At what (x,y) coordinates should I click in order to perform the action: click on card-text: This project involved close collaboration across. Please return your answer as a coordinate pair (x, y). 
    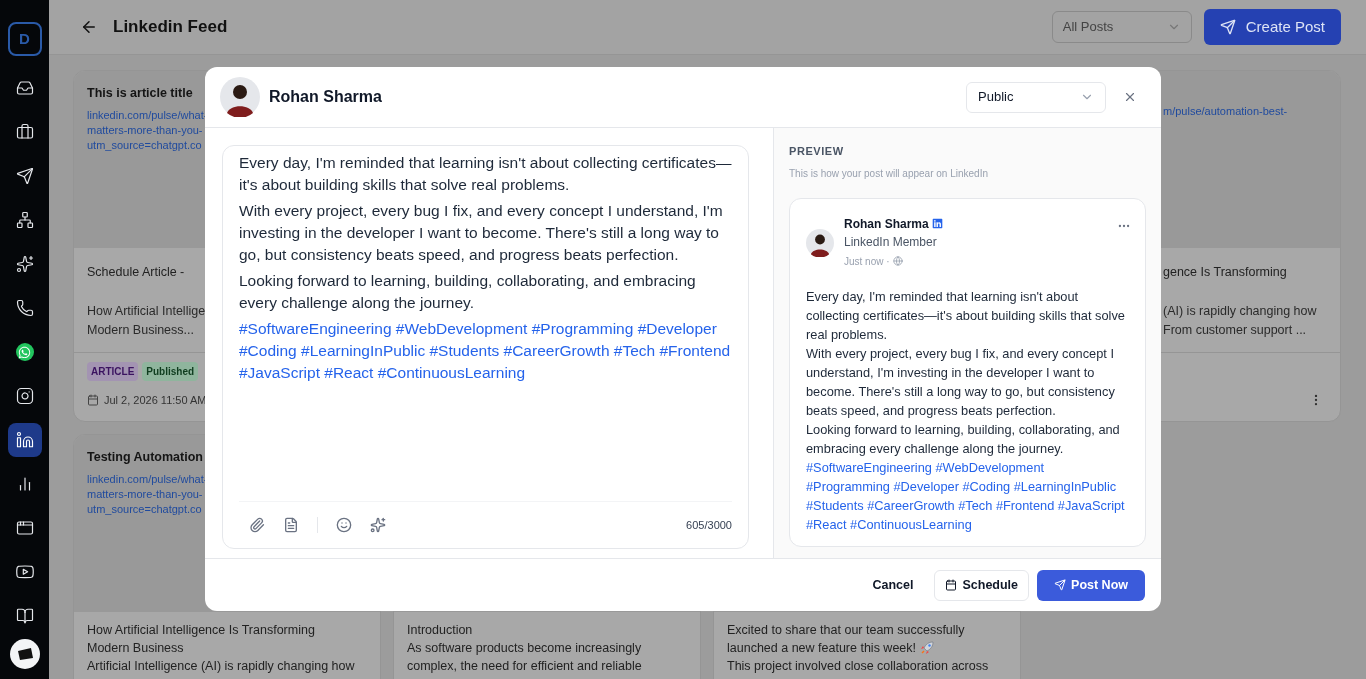
    Looking at the image, I should click on (858, 666).